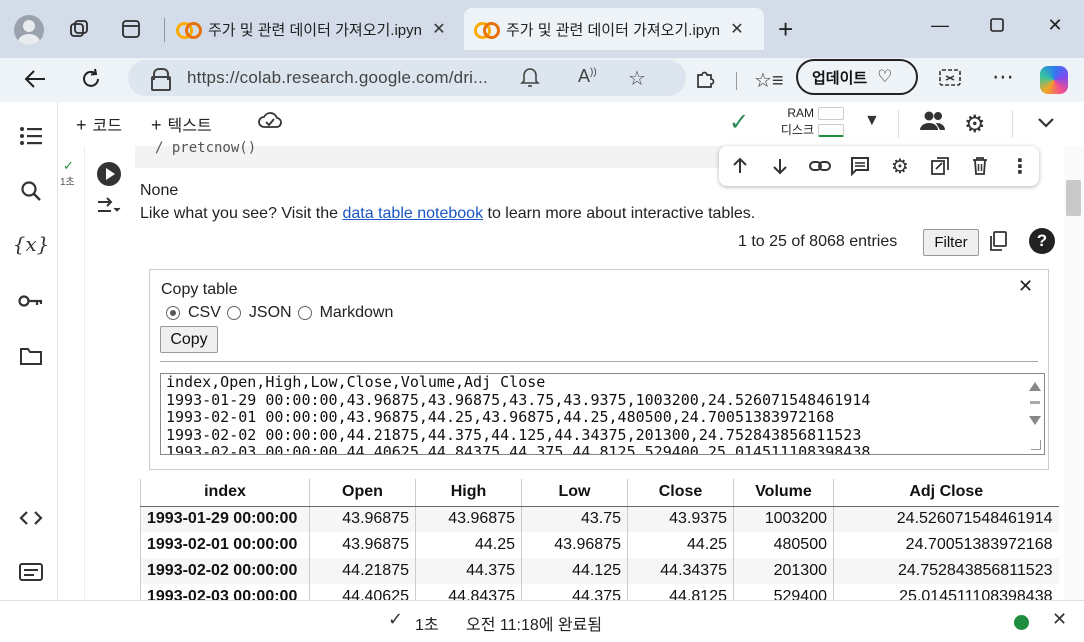 This screenshot has height=642, width=1084. I want to click on format-csv-radio: CSV, so click(193, 313).